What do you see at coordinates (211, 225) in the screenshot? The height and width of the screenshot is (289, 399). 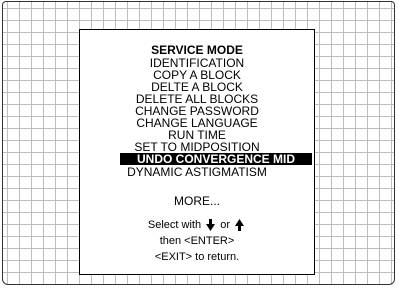 I see `arrow-down-icon` at bounding box center [211, 225].